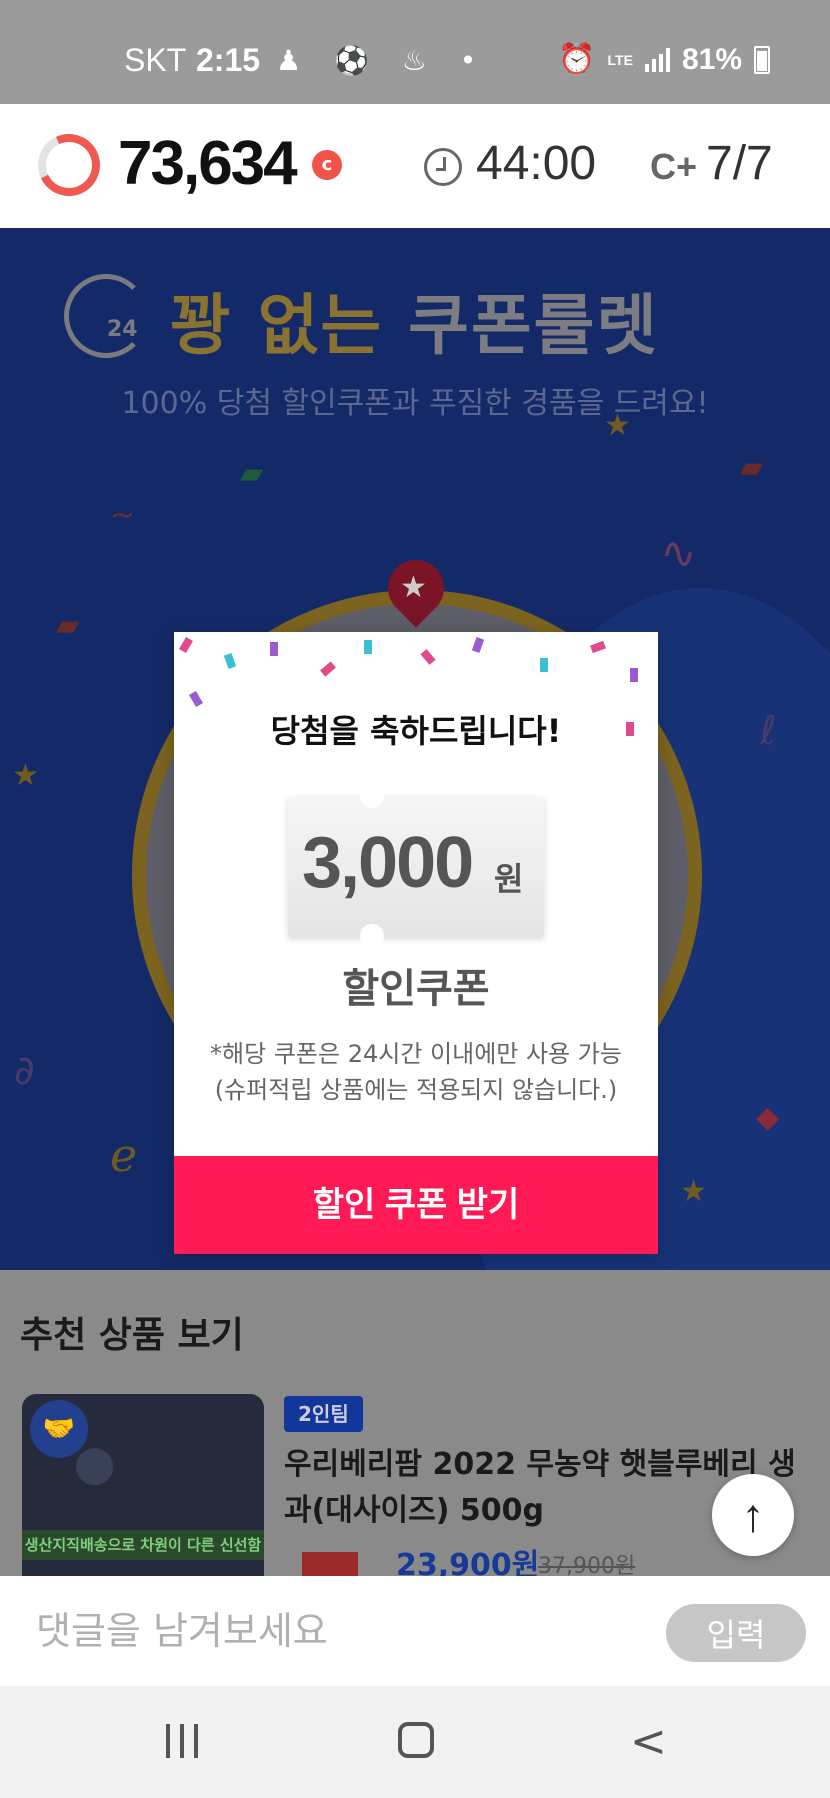 Image resolution: width=830 pixels, height=1798 pixels. Describe the element at coordinates (678, 553) in the screenshot. I see `confetti-swirl: ∿` at that location.